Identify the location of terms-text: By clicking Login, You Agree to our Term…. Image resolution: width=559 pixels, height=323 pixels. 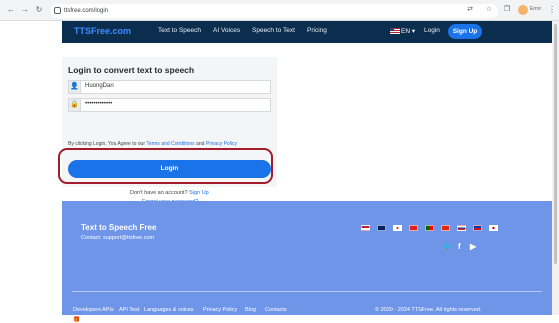
(152, 144).